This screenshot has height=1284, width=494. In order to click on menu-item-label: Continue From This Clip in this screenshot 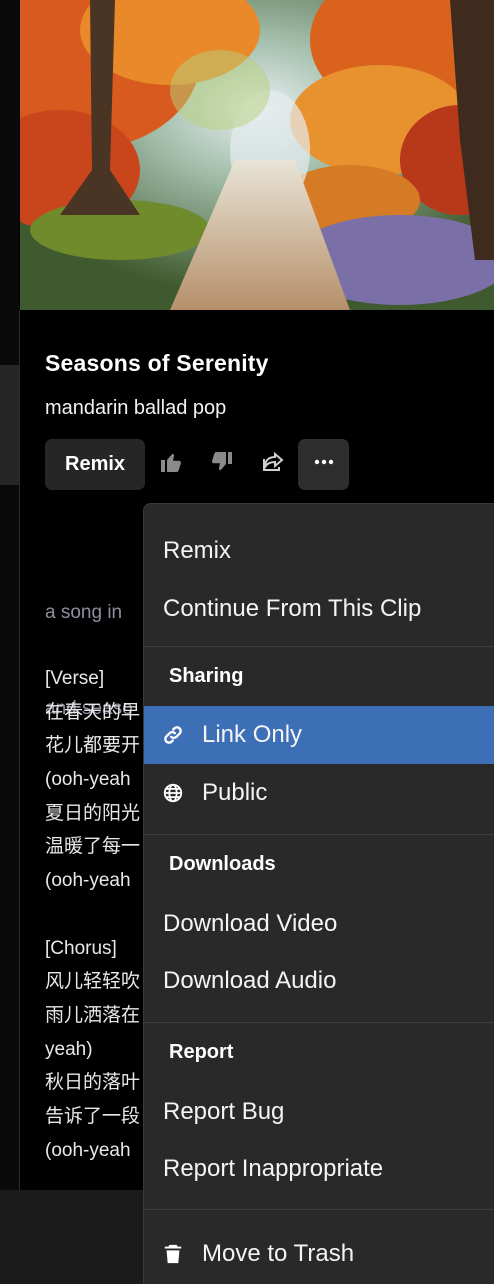, I will do `click(292, 608)`.